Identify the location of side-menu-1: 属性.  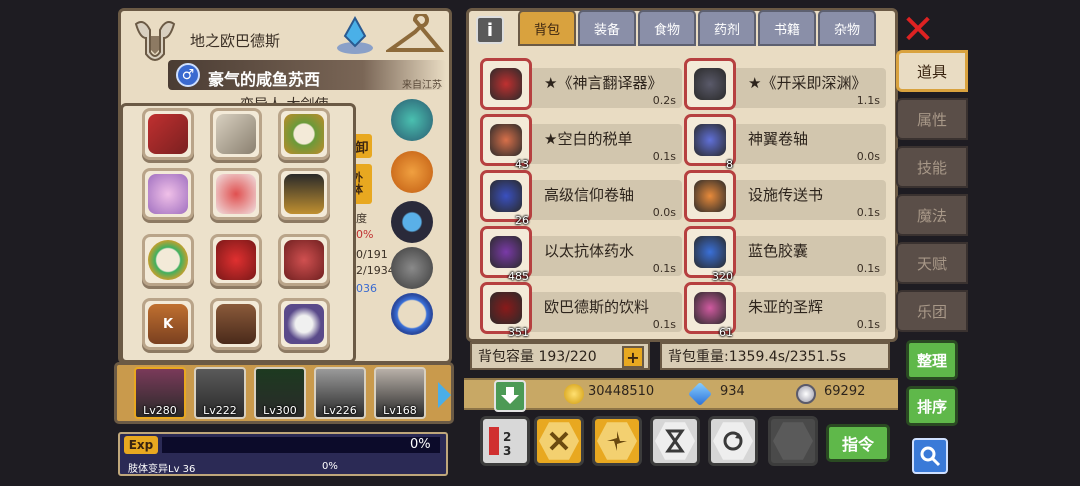
(932, 119).